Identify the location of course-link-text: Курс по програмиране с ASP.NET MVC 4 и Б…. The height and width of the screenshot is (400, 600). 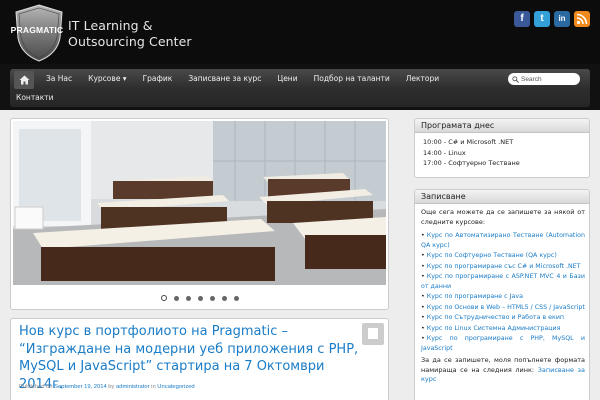
(503, 281).